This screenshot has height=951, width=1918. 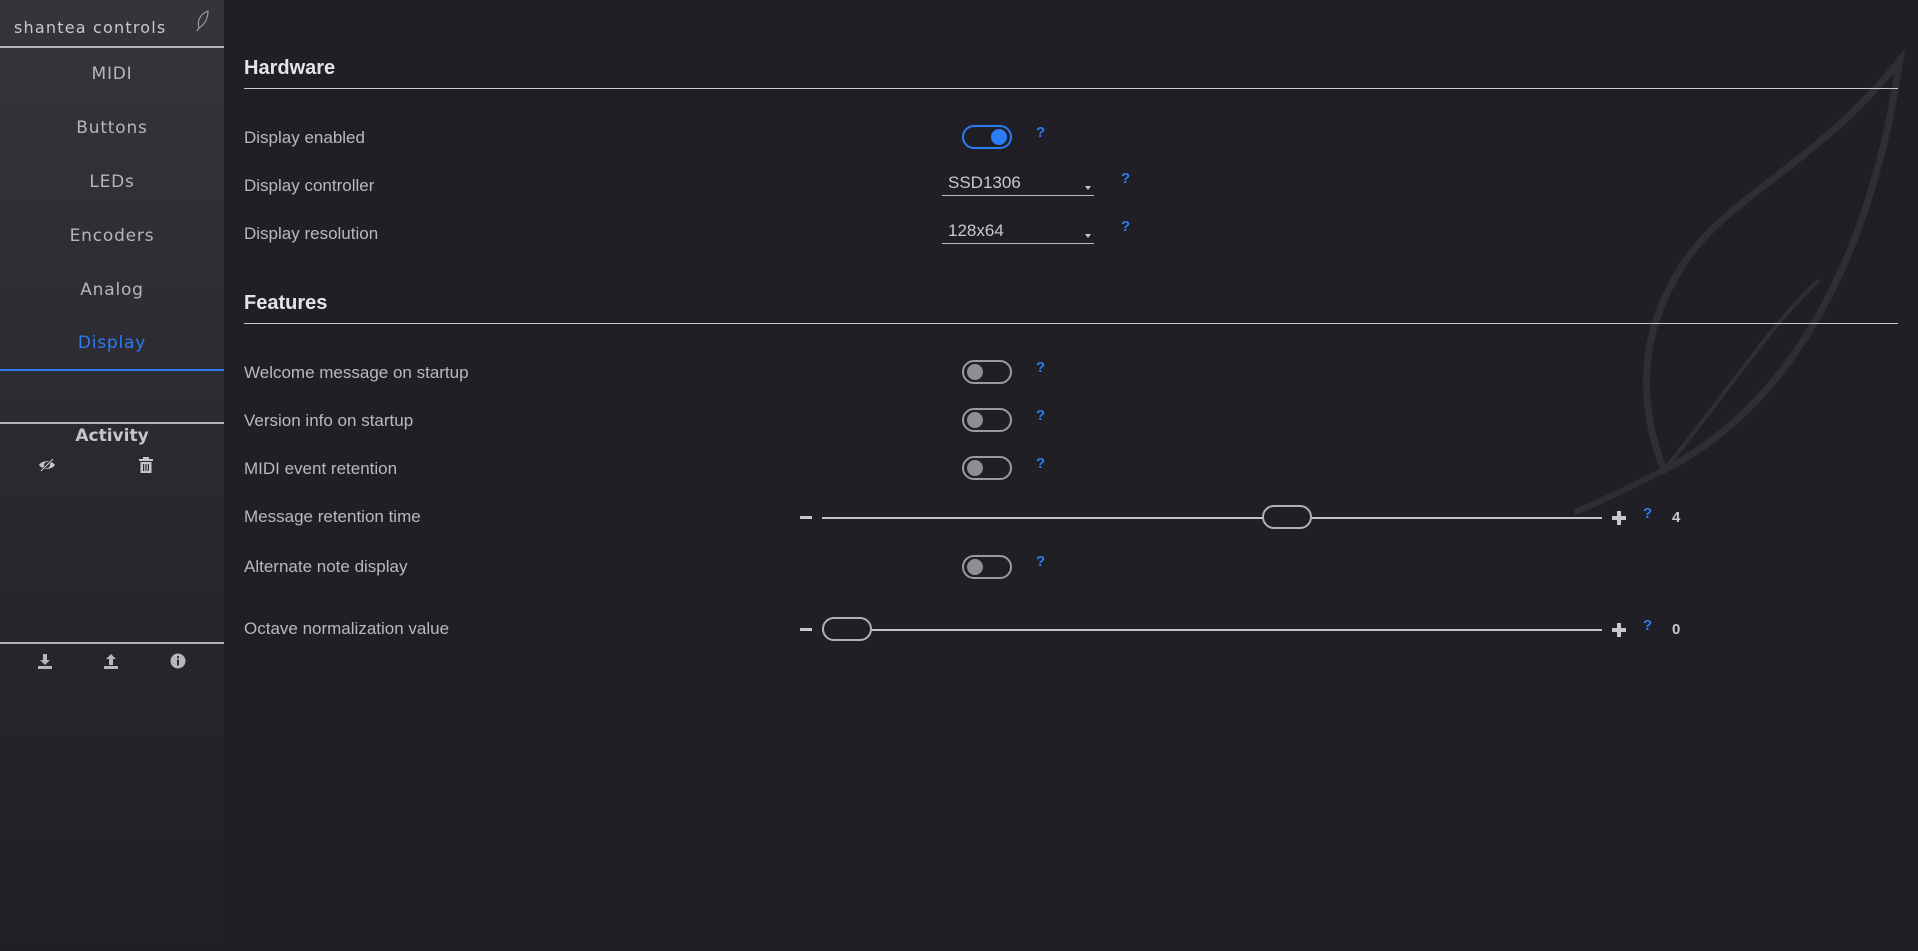 I want to click on display-resolution-label: Display resolution, so click(x=311, y=233).